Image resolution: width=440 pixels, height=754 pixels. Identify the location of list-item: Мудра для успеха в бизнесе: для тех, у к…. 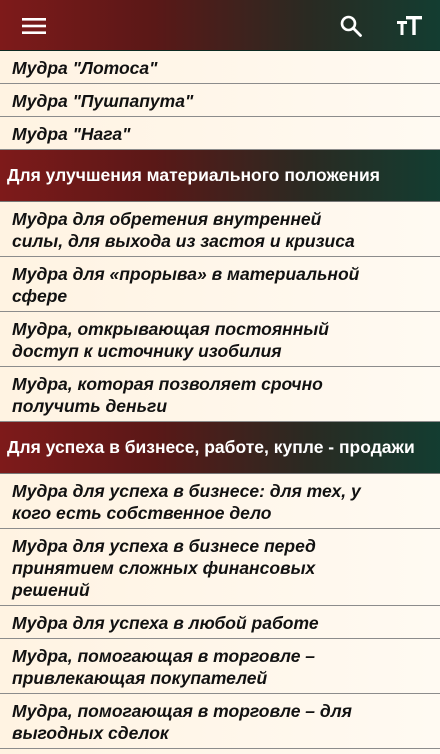
(220, 501).